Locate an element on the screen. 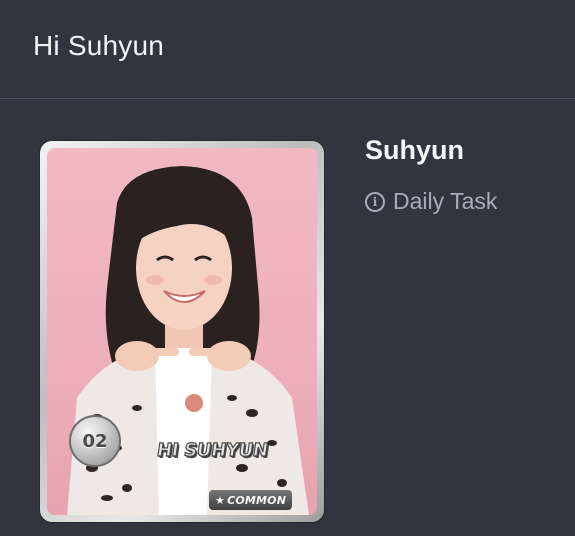  card-rarity-label: COMMON is located at coordinates (257, 500).